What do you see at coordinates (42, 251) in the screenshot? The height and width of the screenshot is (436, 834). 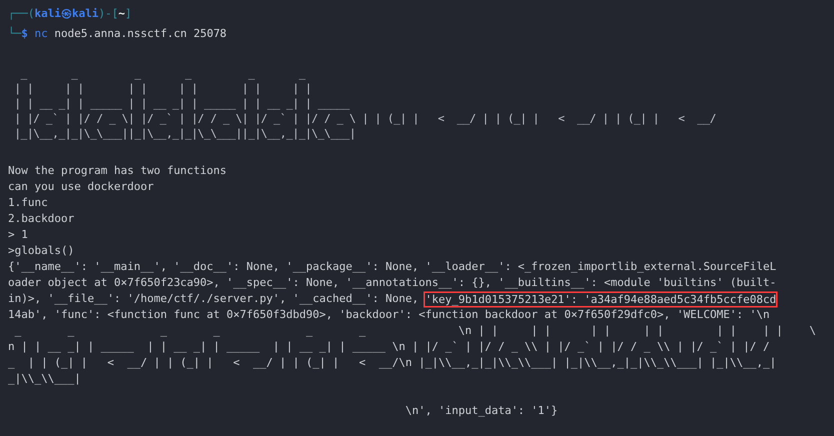 I see `output-line: >globals()` at bounding box center [42, 251].